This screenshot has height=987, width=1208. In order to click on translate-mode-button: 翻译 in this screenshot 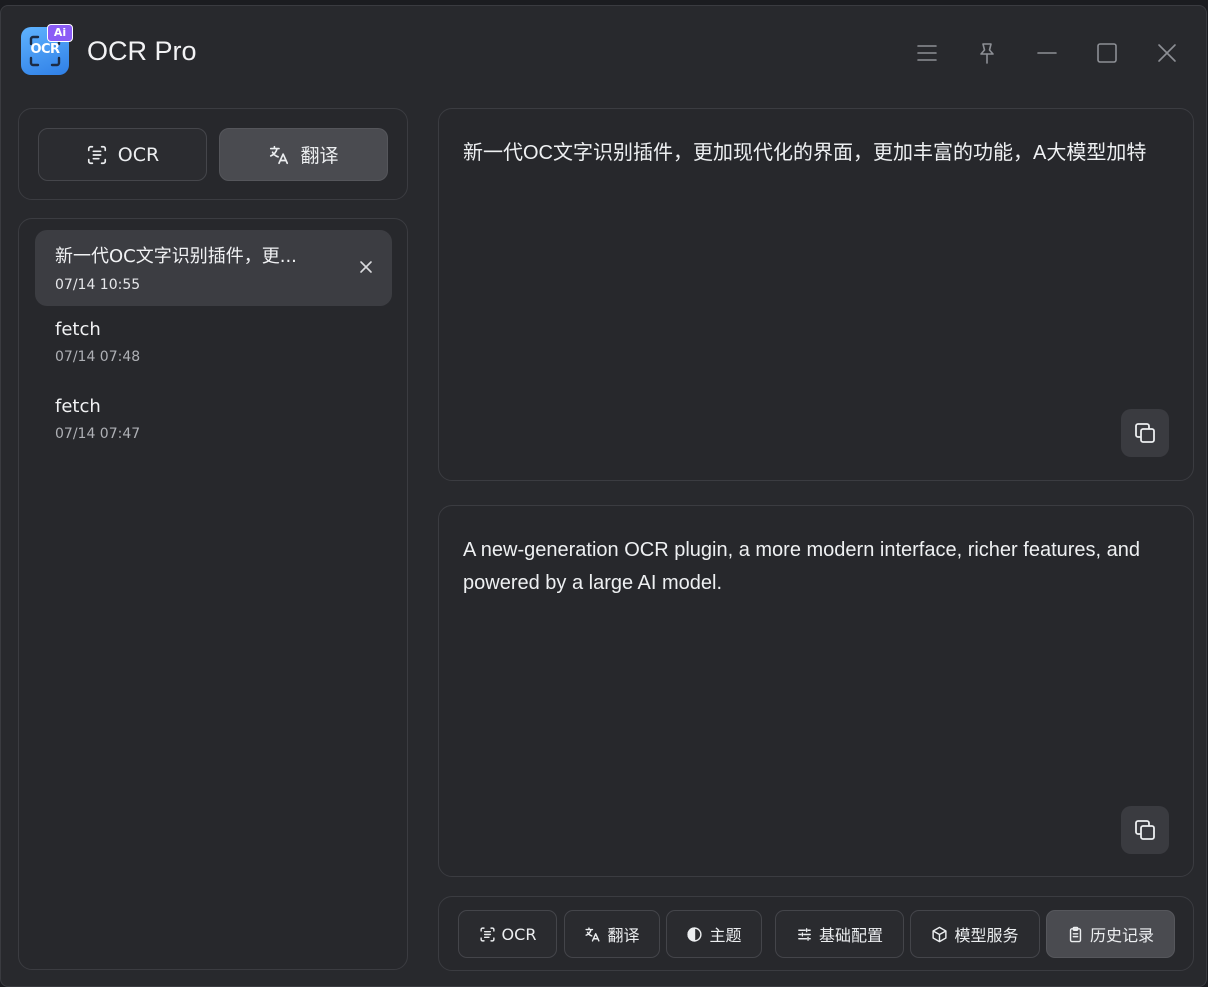, I will do `click(303, 154)`.